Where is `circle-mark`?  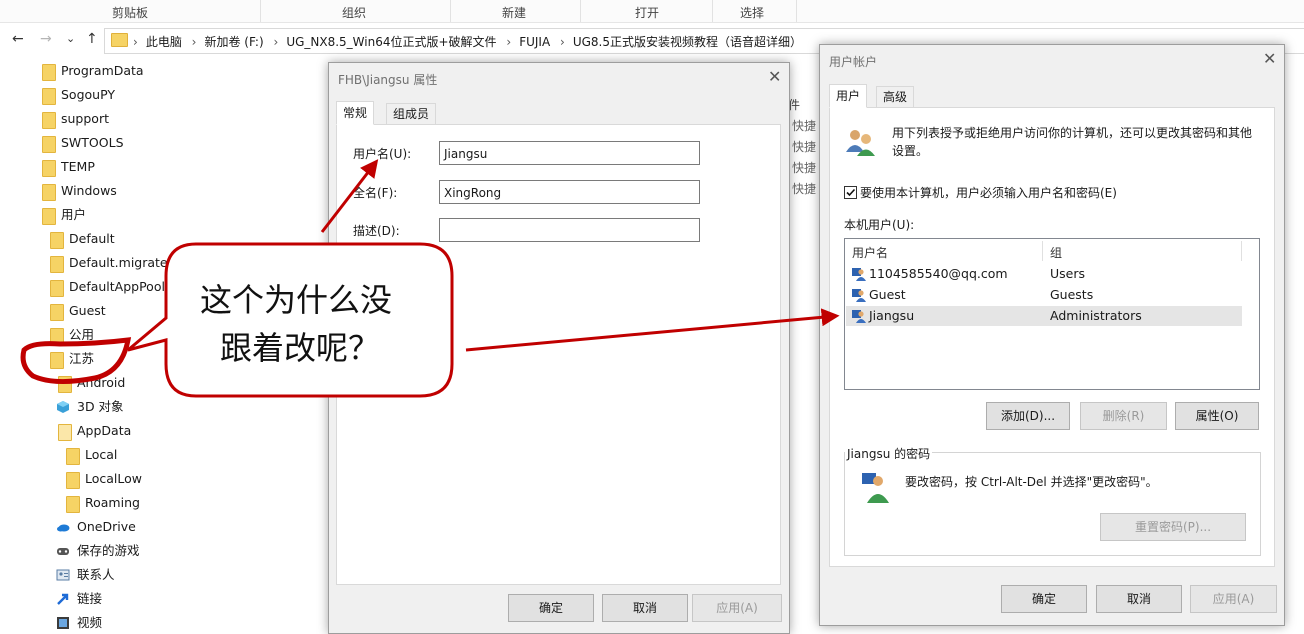 circle-mark is located at coordinates (76, 360).